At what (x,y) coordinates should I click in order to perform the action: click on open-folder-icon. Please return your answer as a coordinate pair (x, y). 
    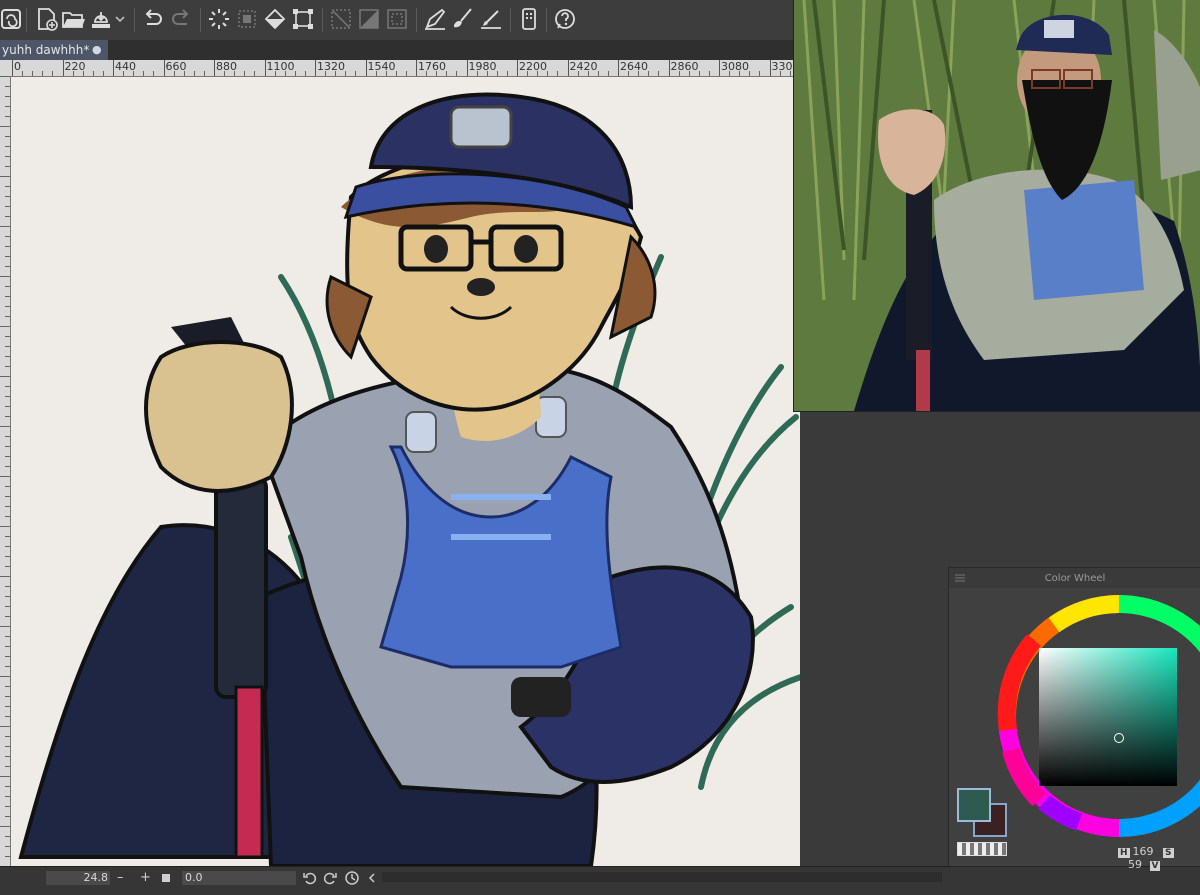
    Looking at the image, I should click on (73, 19).